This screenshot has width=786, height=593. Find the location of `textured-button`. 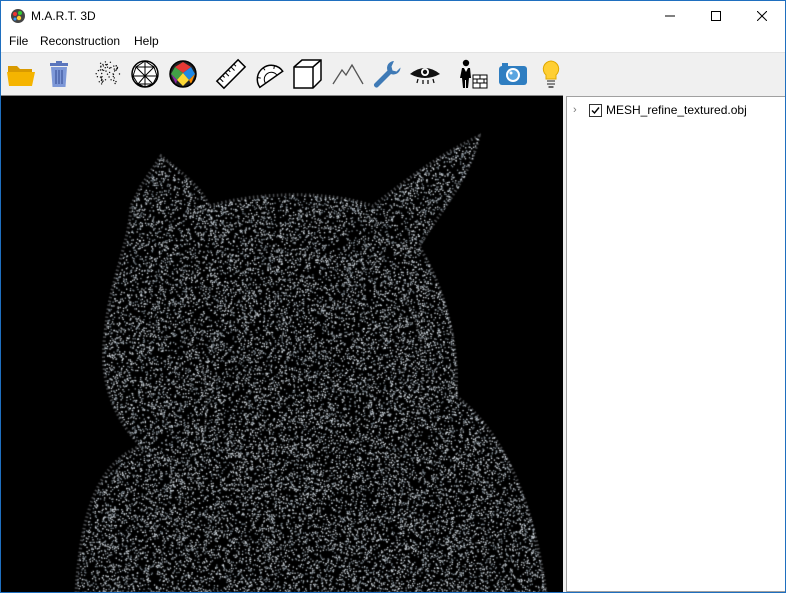

textured-button is located at coordinates (183, 74).